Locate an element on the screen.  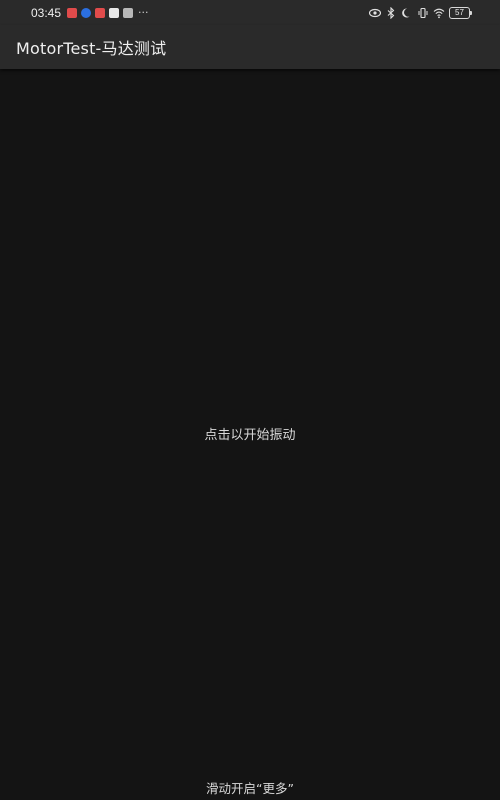
start-vibration-prompt: 点击以开始振动 is located at coordinates (250, 433).